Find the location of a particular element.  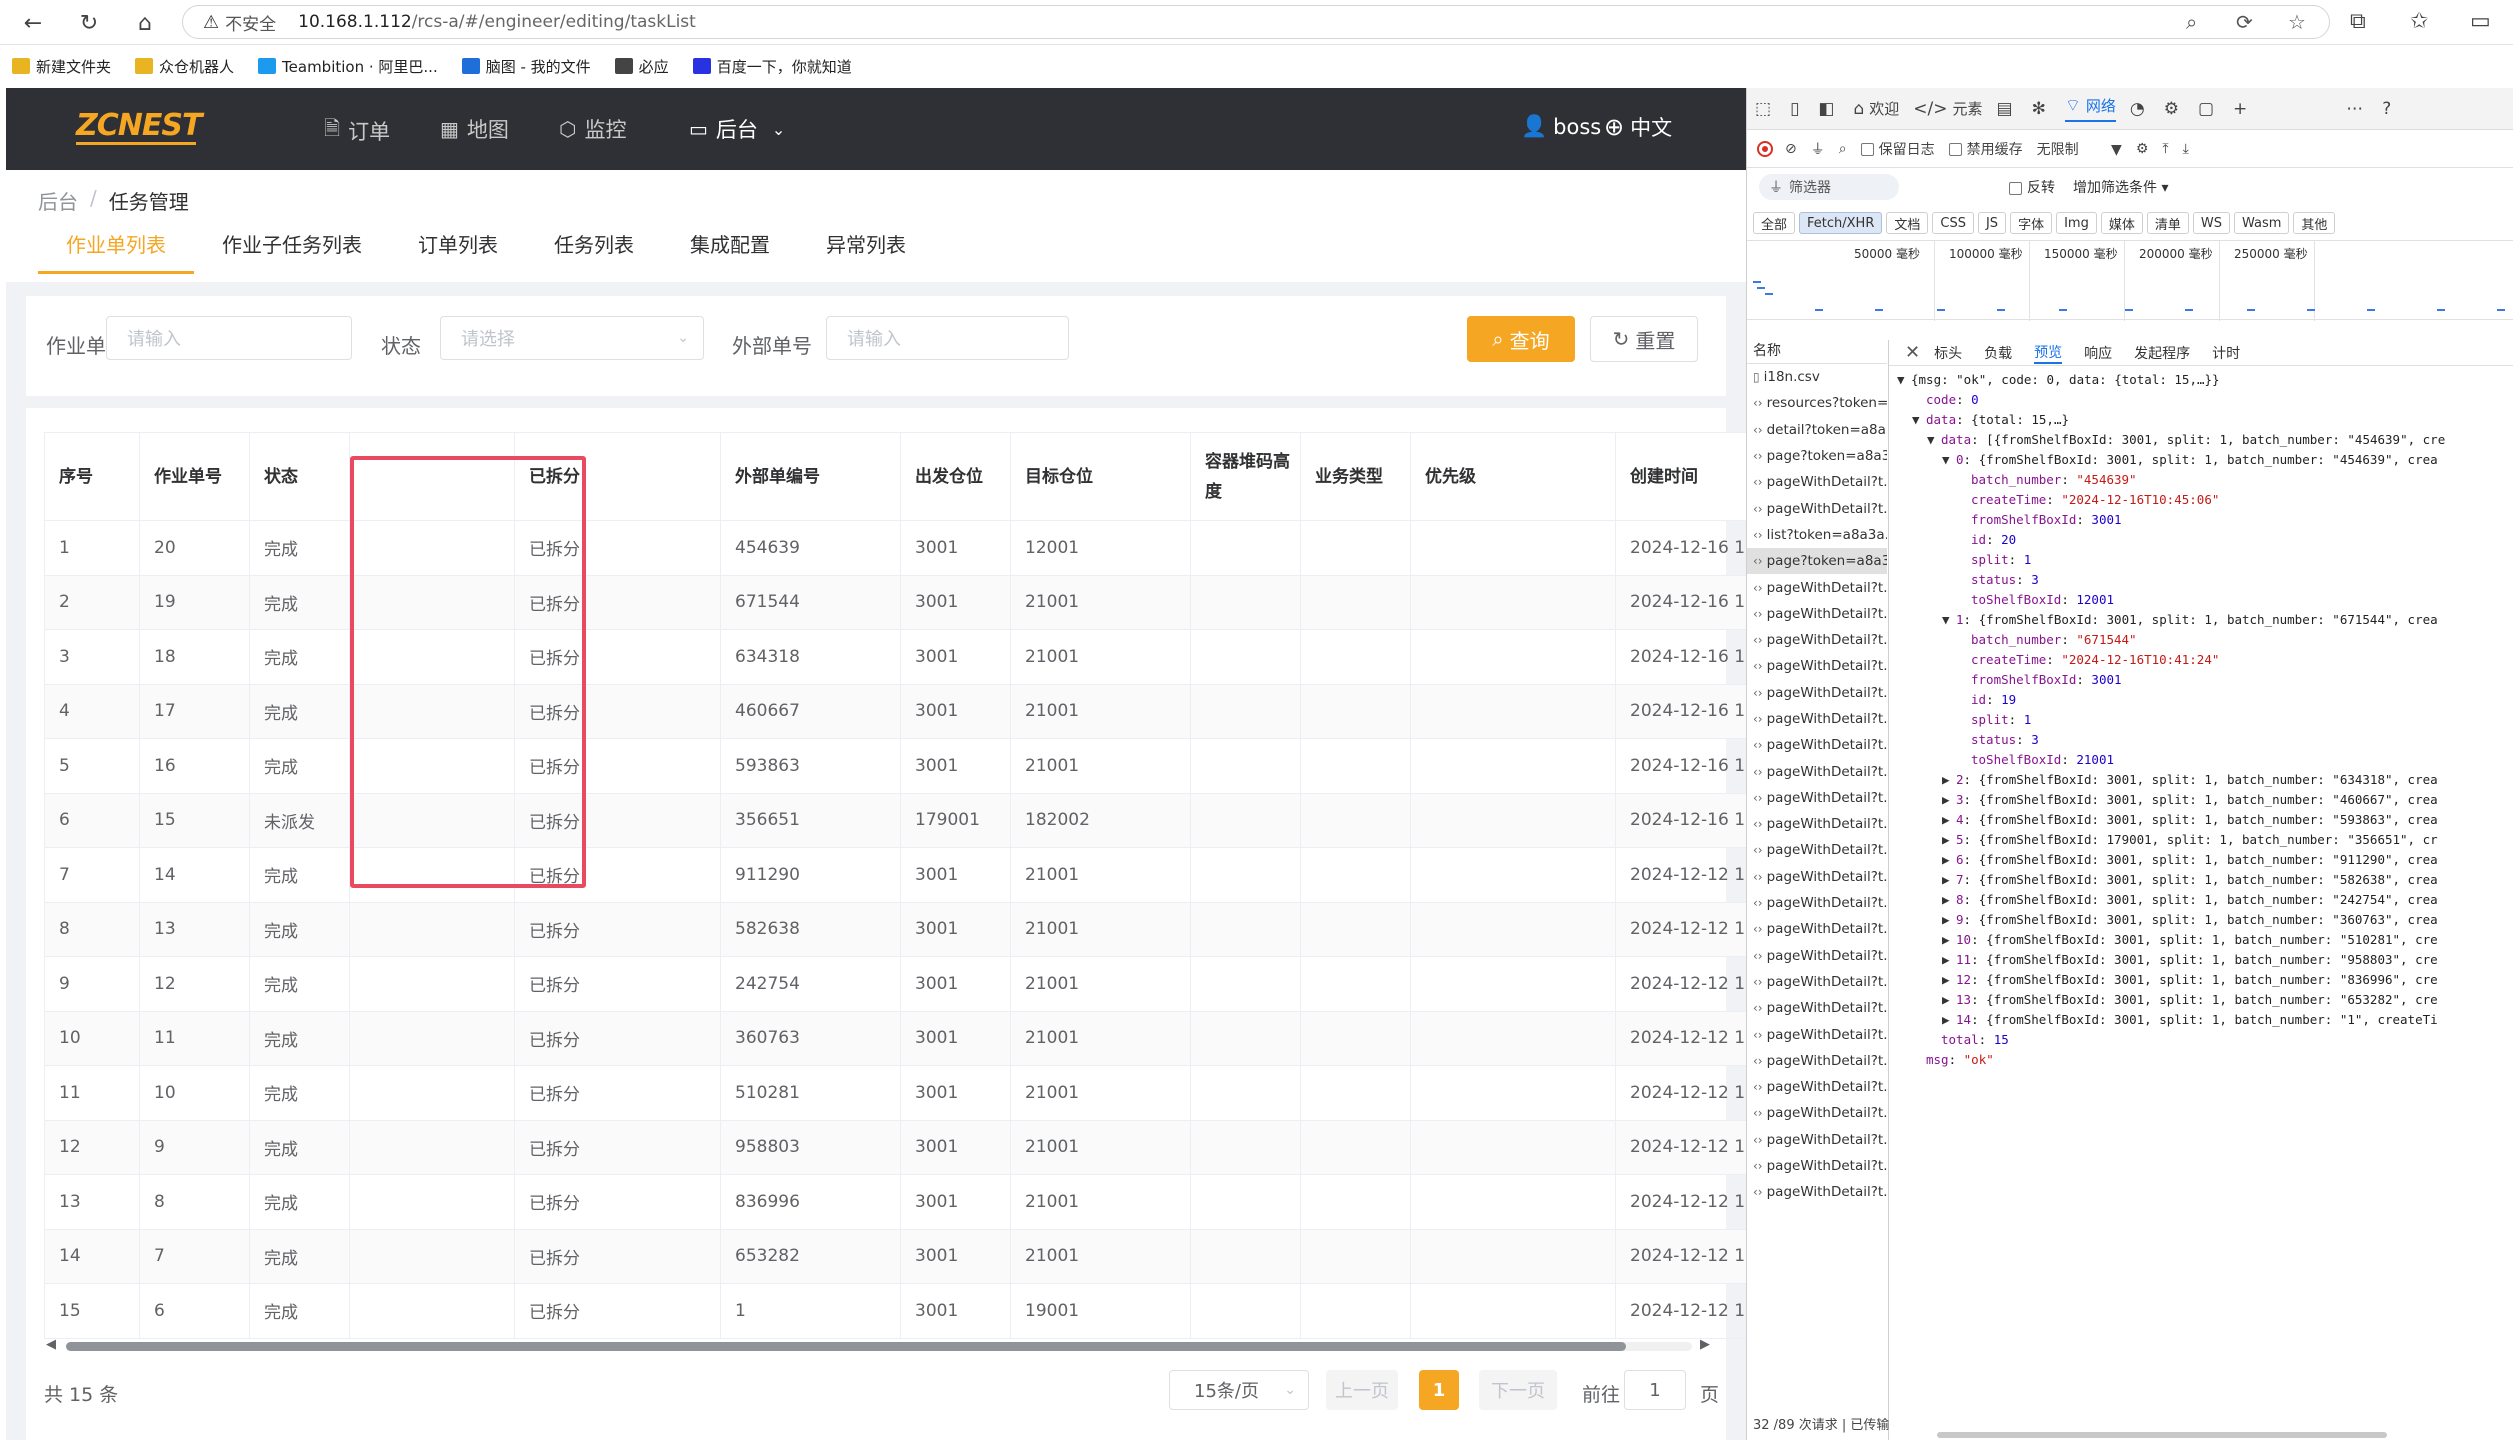

tab-5: 集成配置 is located at coordinates (730, 251).